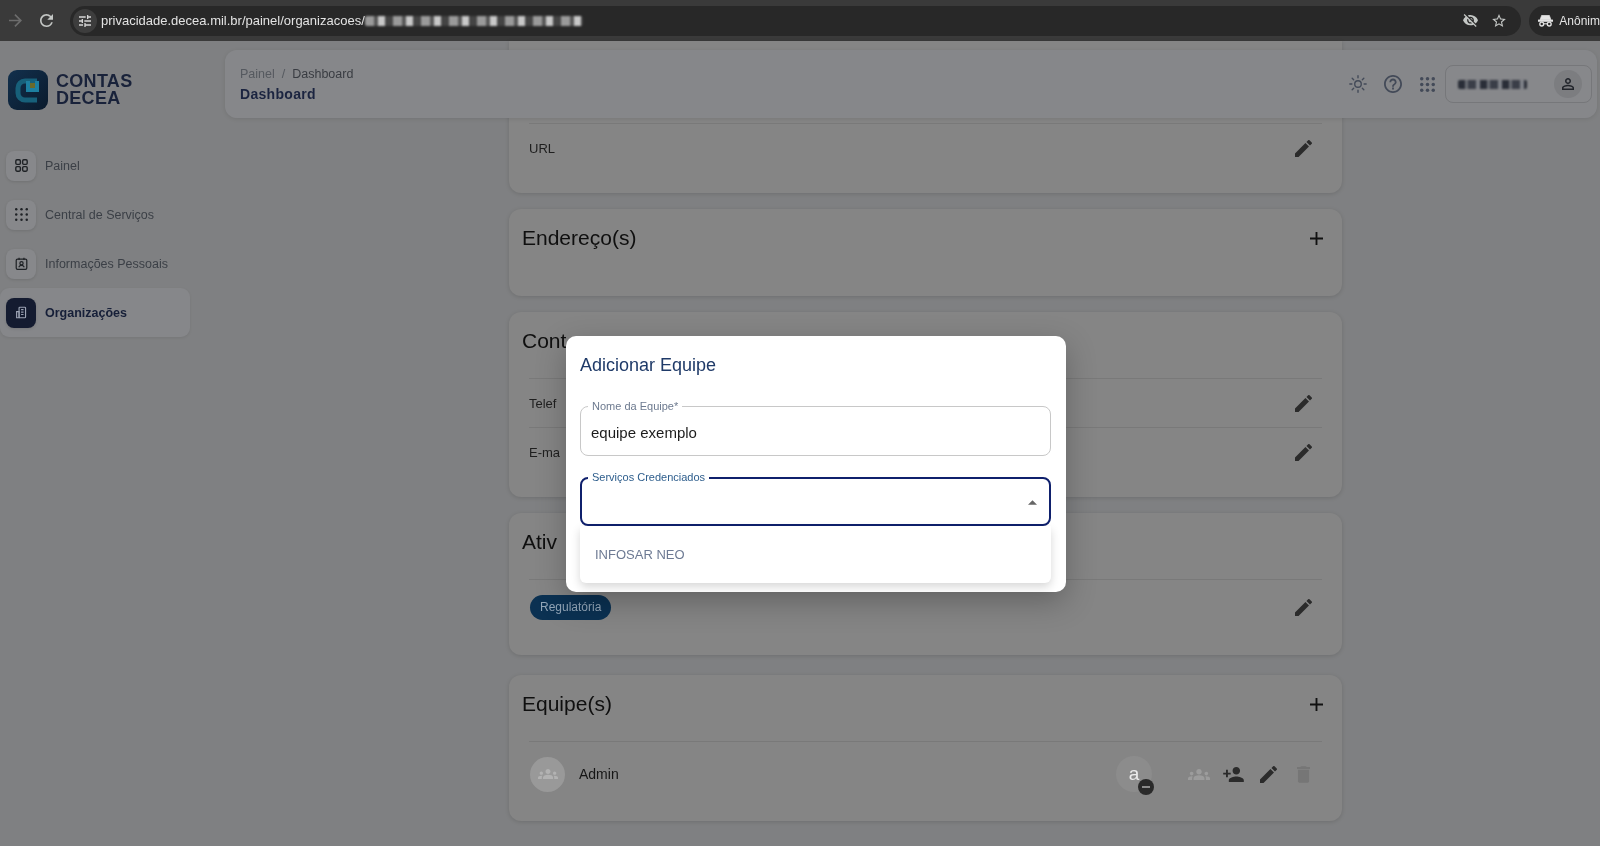  What do you see at coordinates (542, 148) in the screenshot?
I see `field-label: URL` at bounding box center [542, 148].